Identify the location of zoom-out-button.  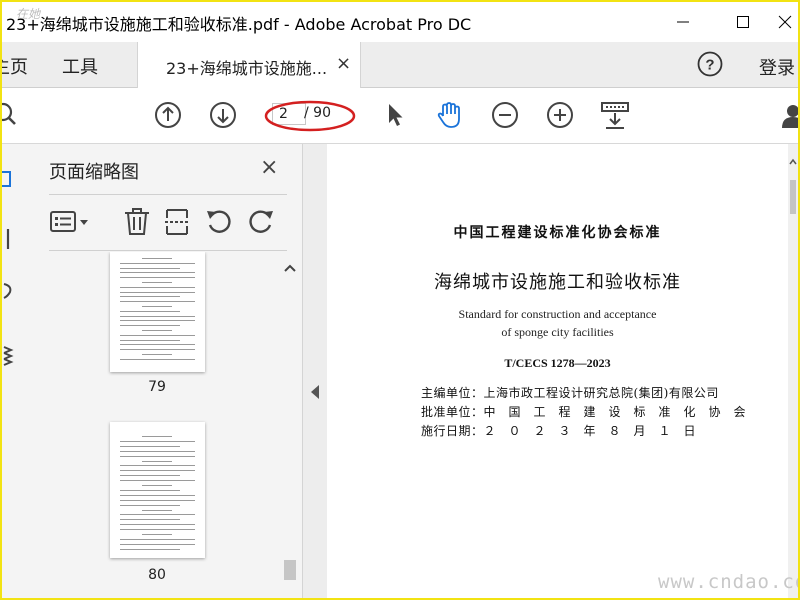
(505, 115).